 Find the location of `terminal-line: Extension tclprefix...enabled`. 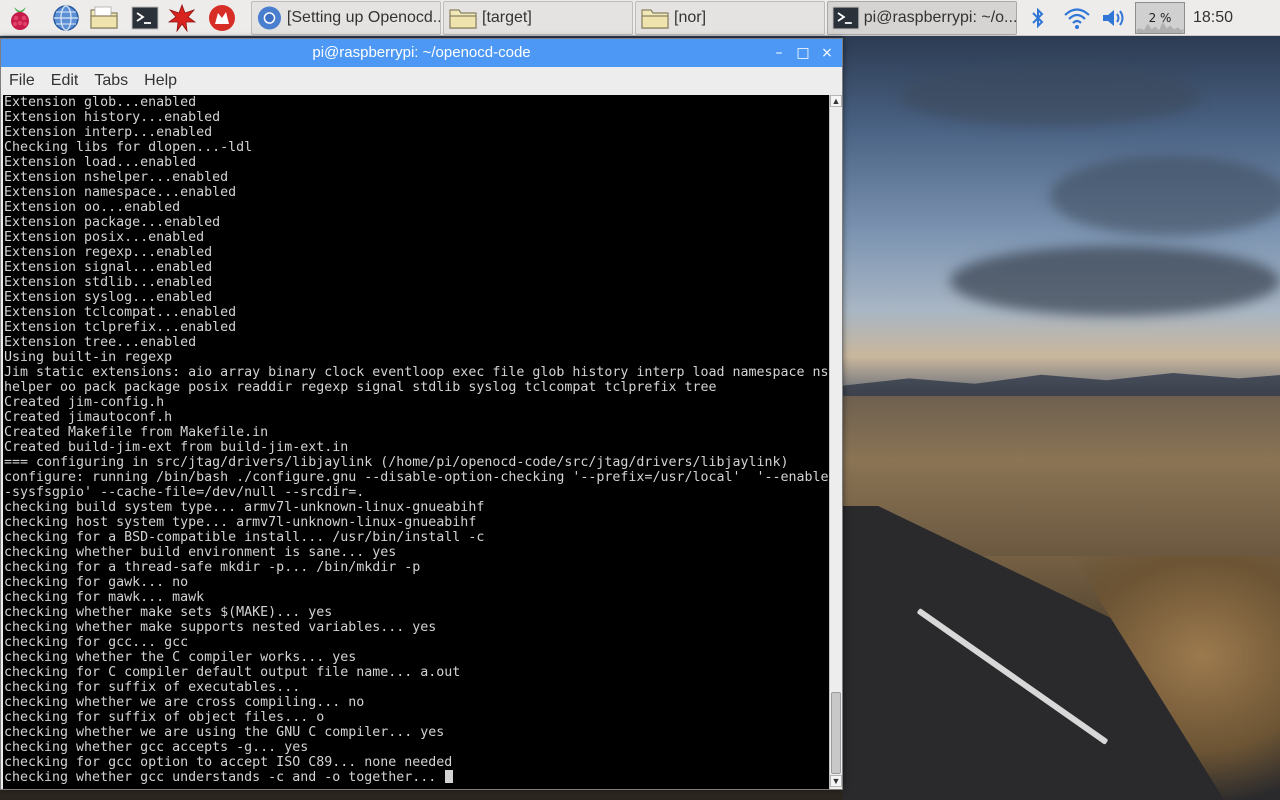

terminal-line: Extension tclprefix...enabled is located at coordinates (120, 327).